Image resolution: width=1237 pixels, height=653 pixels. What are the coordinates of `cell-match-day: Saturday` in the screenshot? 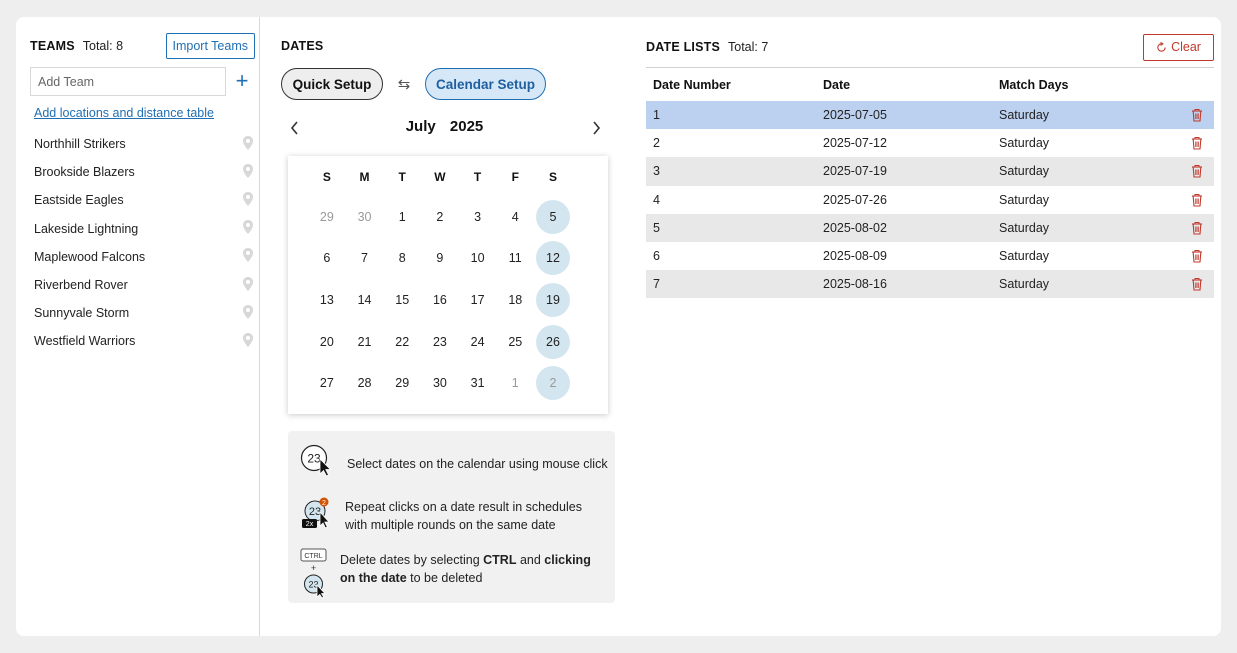 It's located at (1024, 143).